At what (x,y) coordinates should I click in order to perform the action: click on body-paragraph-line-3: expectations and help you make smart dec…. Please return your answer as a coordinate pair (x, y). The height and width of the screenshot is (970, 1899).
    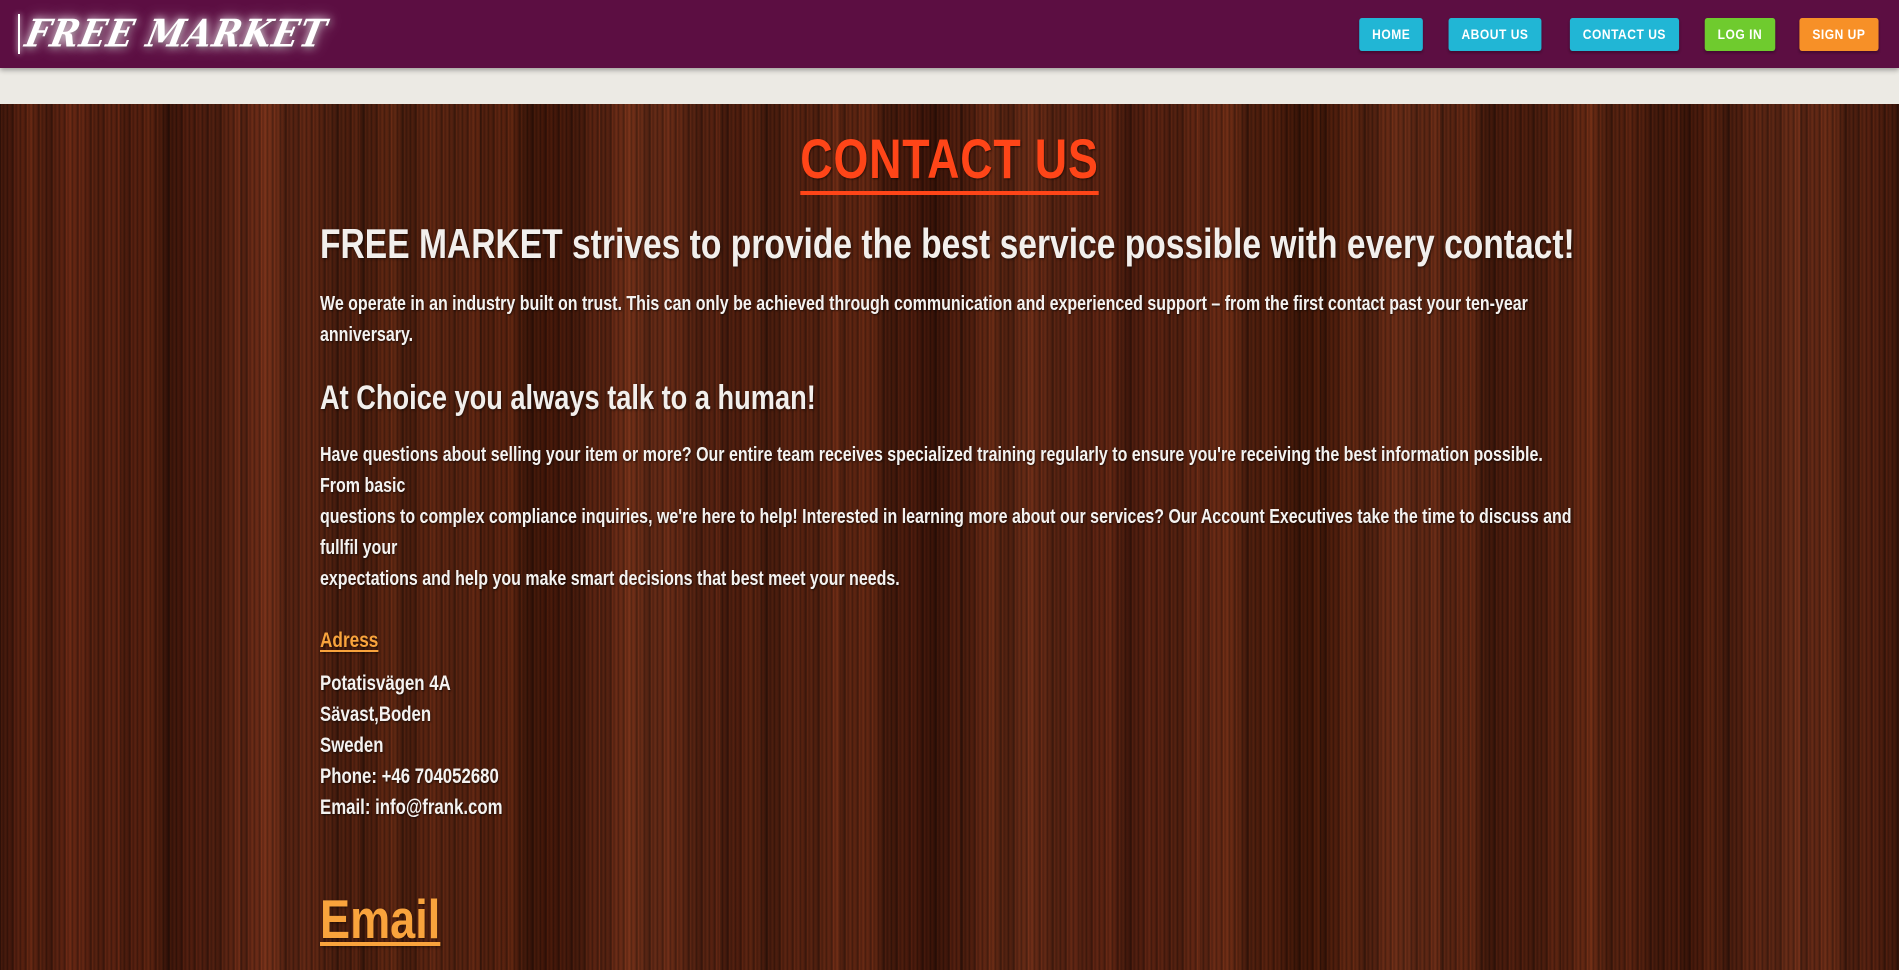
    Looking at the image, I should click on (609, 579).